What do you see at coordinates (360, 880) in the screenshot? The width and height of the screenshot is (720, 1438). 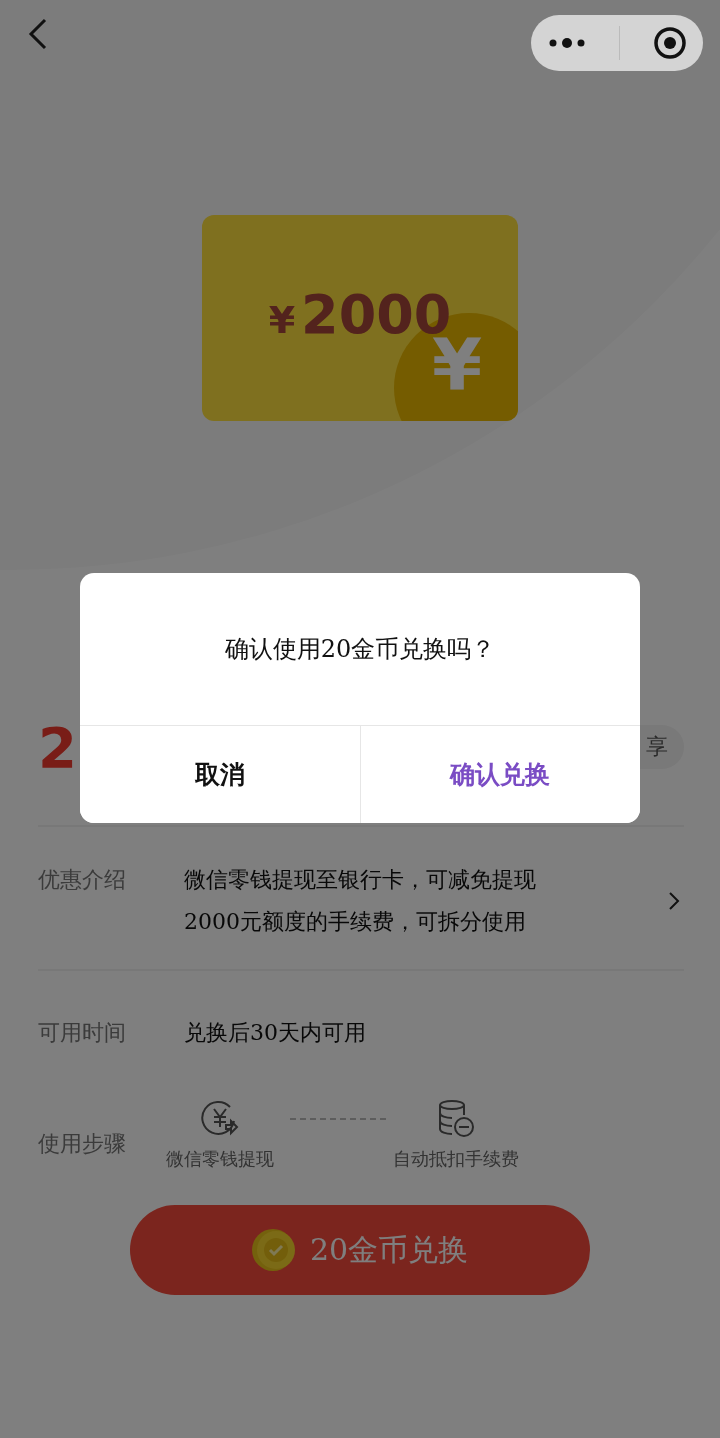 I see `detail-text: 微信零钱提现至银行卡，可减免提现` at bounding box center [360, 880].